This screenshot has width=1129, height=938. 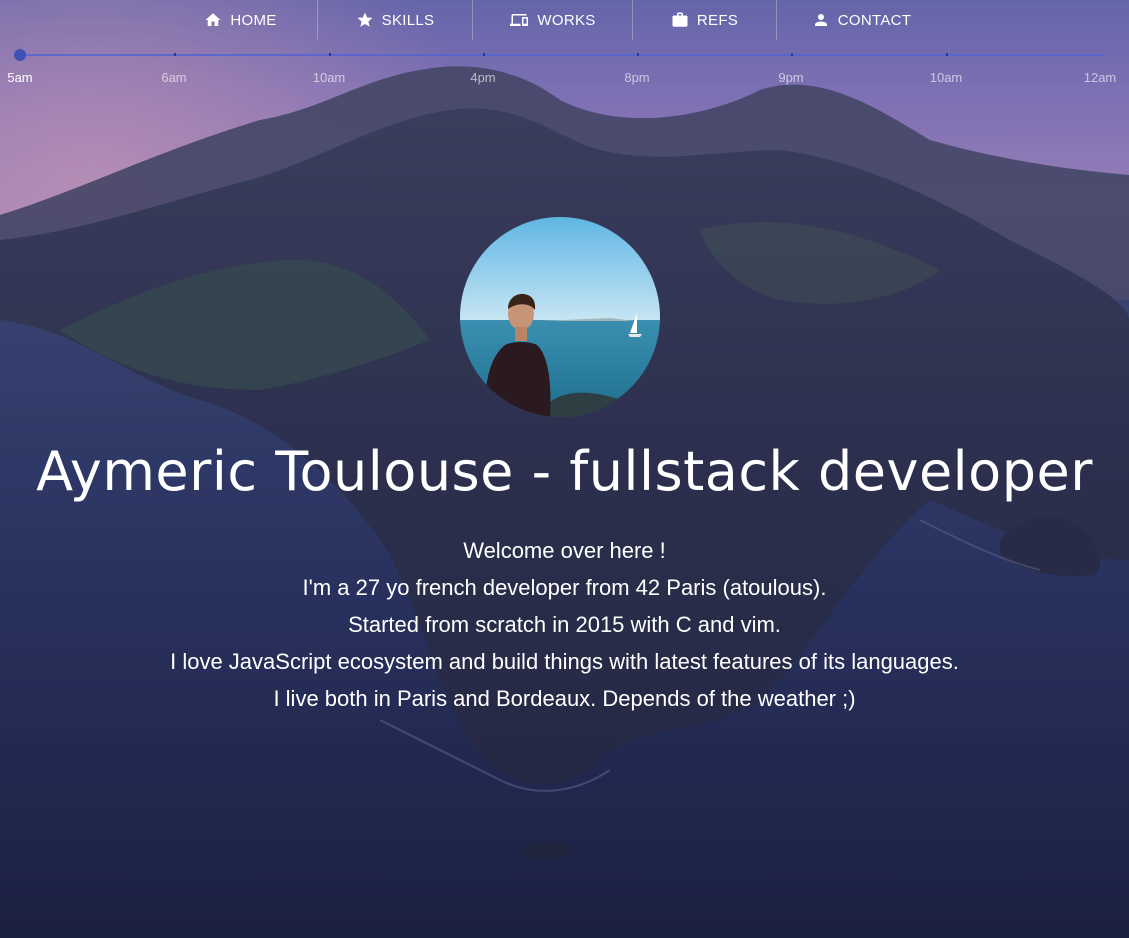 What do you see at coordinates (874, 20) in the screenshot?
I see `nav-contact-label: CONTACT` at bounding box center [874, 20].